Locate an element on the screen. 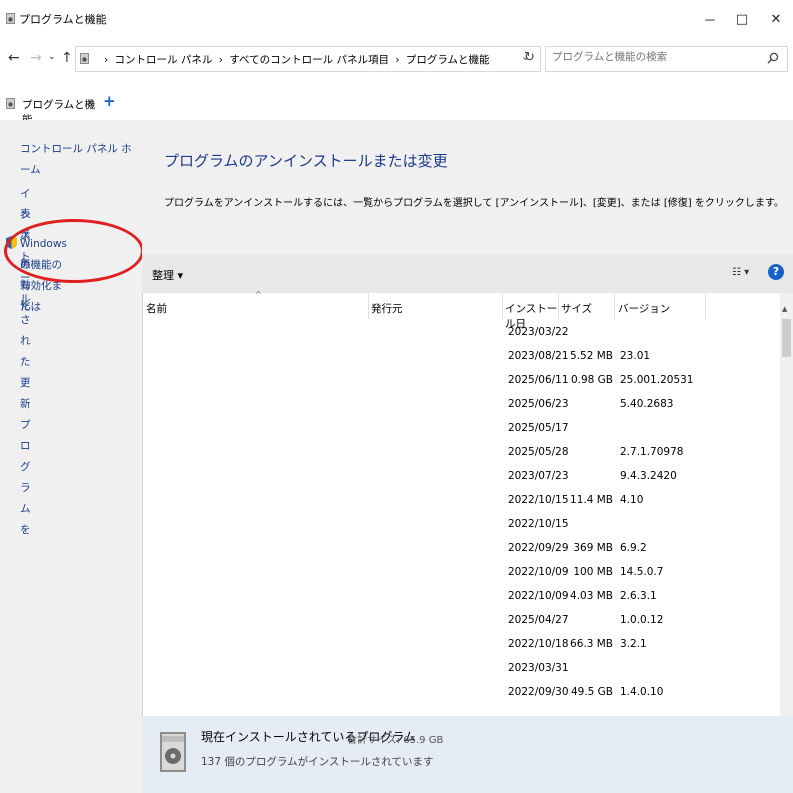 This screenshot has width=793, height=793. tab-close-button: x is located at coordinates (90, 102).